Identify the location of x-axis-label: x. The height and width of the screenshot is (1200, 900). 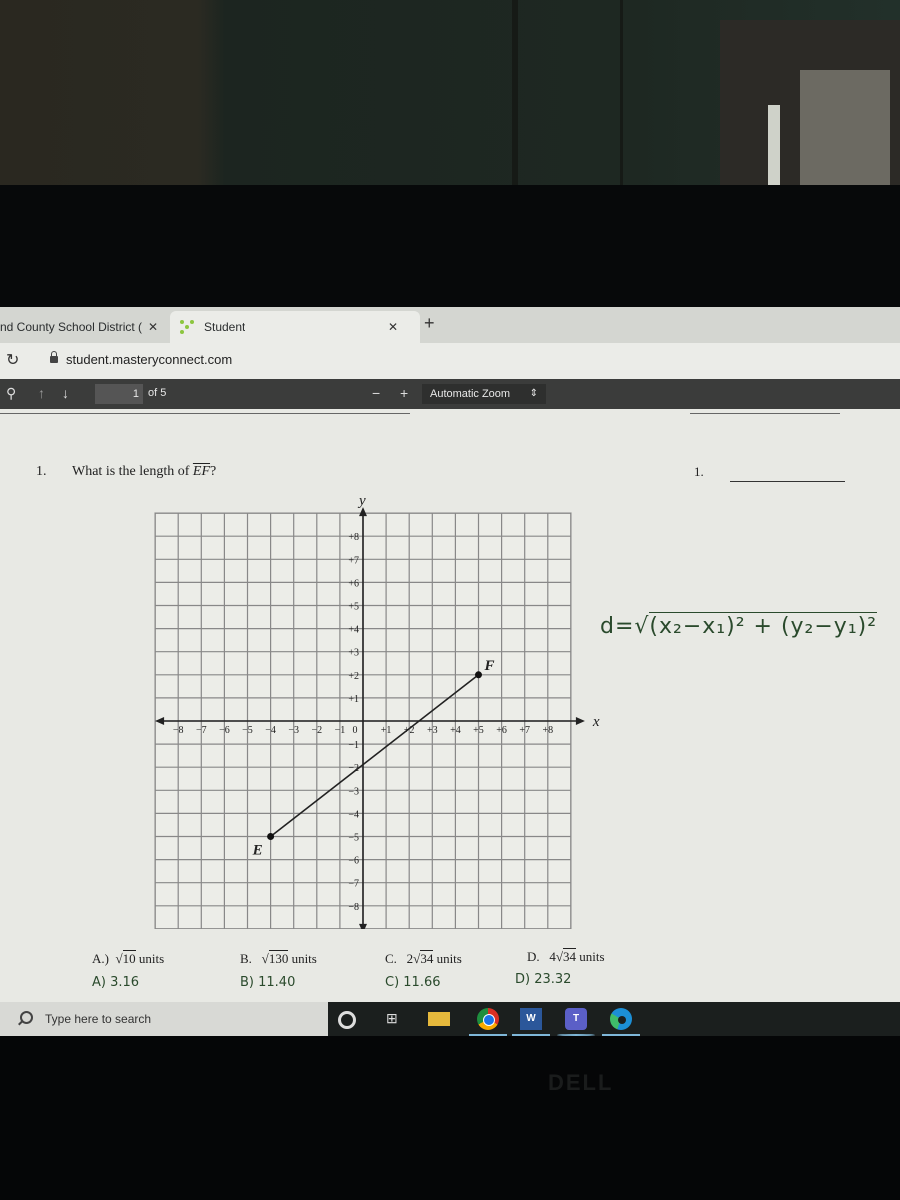
(596, 722).